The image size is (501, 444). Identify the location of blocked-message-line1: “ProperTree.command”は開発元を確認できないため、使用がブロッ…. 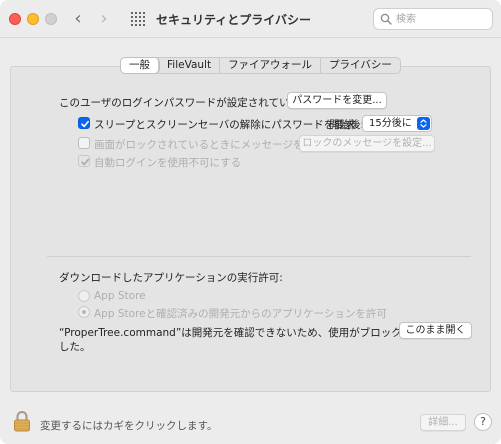
(246, 333).